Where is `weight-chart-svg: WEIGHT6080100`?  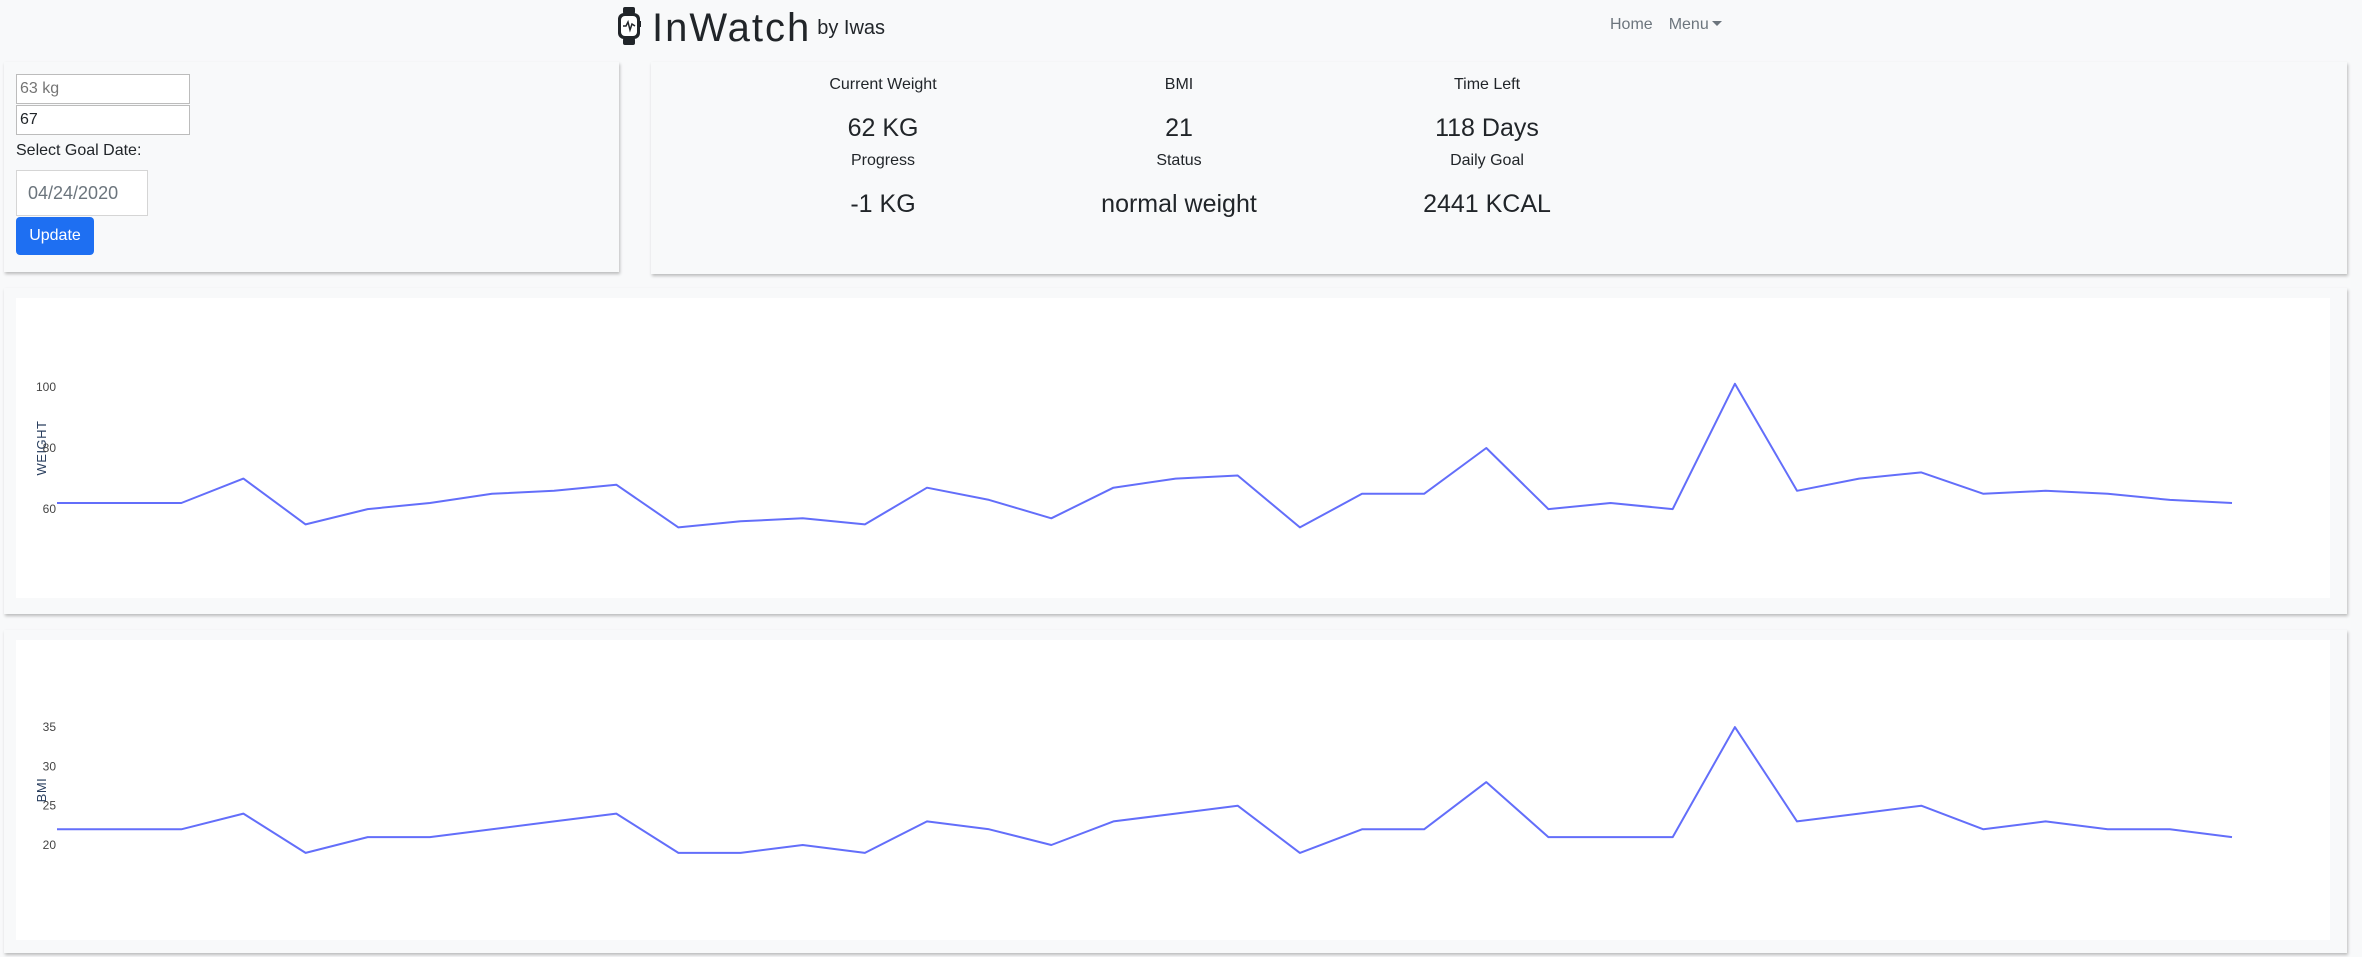
weight-chart-svg: WEIGHT6080100 is located at coordinates (1134, 455).